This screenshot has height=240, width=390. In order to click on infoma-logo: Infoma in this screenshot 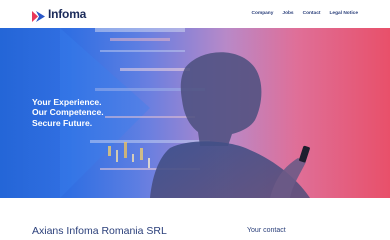, I will do `click(59, 14)`.